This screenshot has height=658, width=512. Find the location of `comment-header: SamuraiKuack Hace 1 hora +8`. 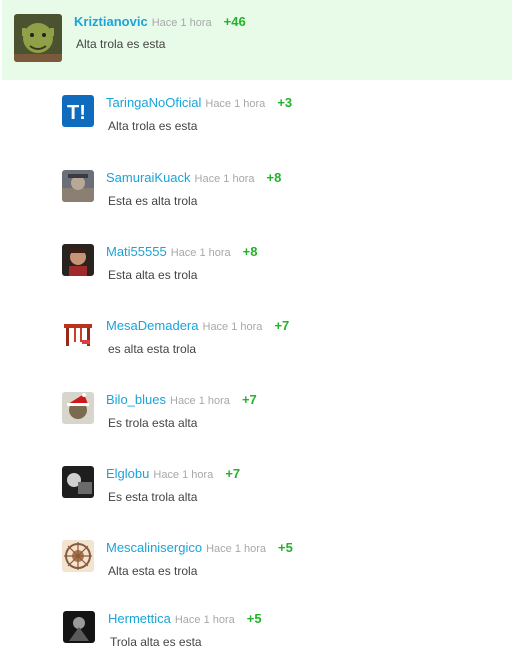

comment-header: SamuraiKuack Hace 1 hora +8 is located at coordinates (193, 177).